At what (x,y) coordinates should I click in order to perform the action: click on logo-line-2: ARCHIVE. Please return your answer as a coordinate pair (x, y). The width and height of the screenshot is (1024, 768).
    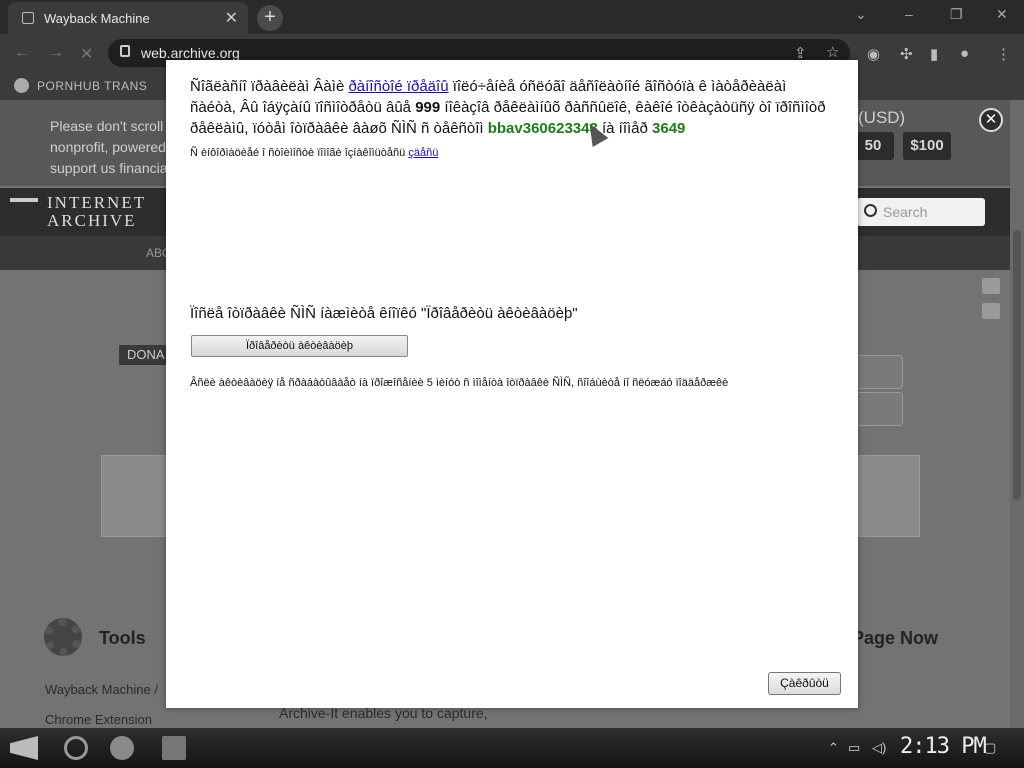
    Looking at the image, I should click on (92, 220).